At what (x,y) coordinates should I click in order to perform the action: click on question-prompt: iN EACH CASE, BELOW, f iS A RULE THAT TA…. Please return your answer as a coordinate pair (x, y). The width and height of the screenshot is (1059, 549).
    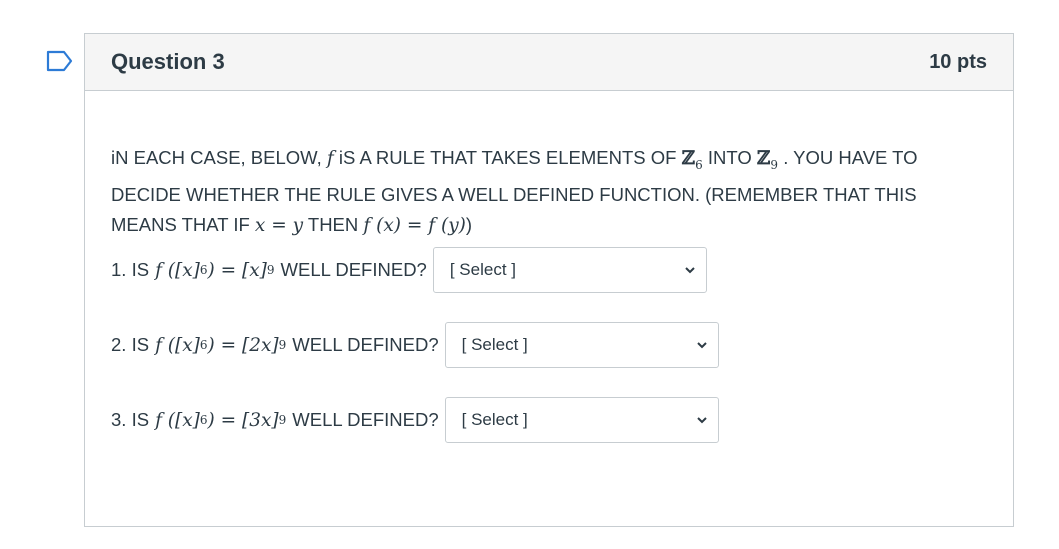
    Looking at the image, I should click on (514, 191).